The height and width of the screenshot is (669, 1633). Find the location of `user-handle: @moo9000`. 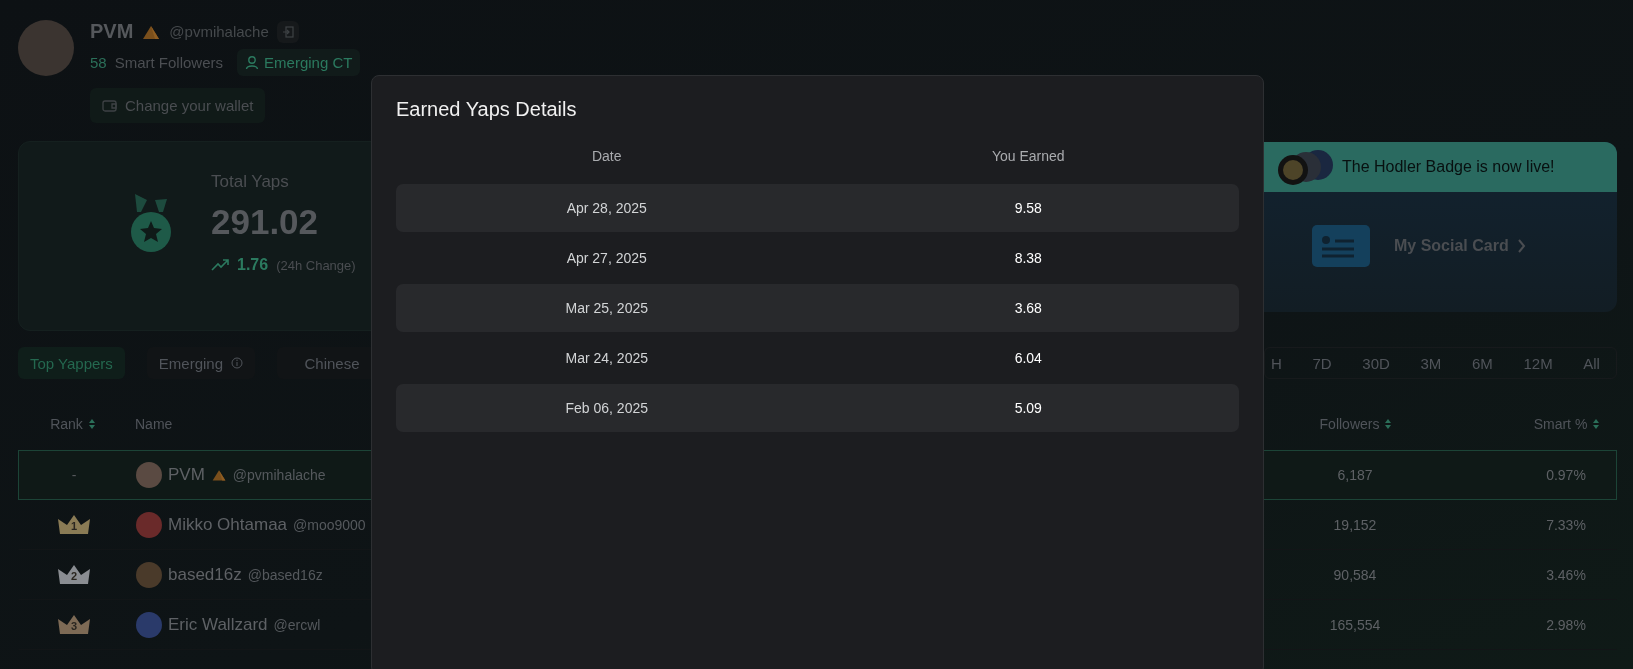

user-handle: @moo9000 is located at coordinates (329, 525).